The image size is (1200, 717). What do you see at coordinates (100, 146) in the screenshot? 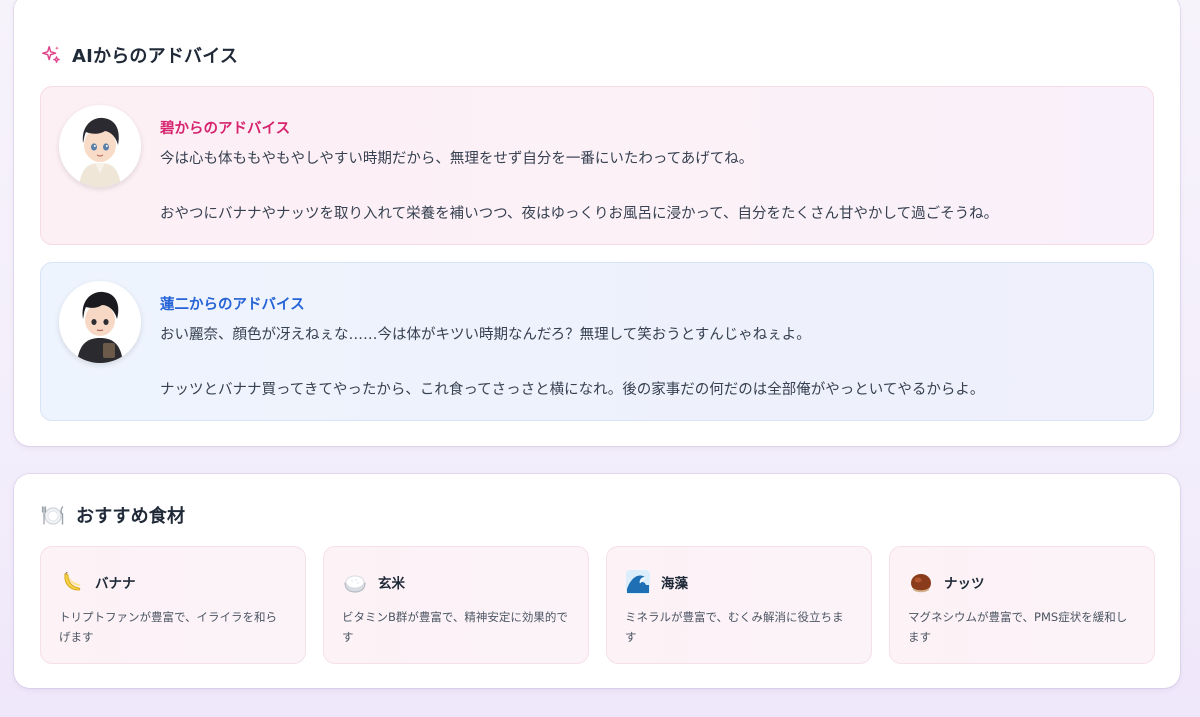
I see `avatar-ao` at bounding box center [100, 146].